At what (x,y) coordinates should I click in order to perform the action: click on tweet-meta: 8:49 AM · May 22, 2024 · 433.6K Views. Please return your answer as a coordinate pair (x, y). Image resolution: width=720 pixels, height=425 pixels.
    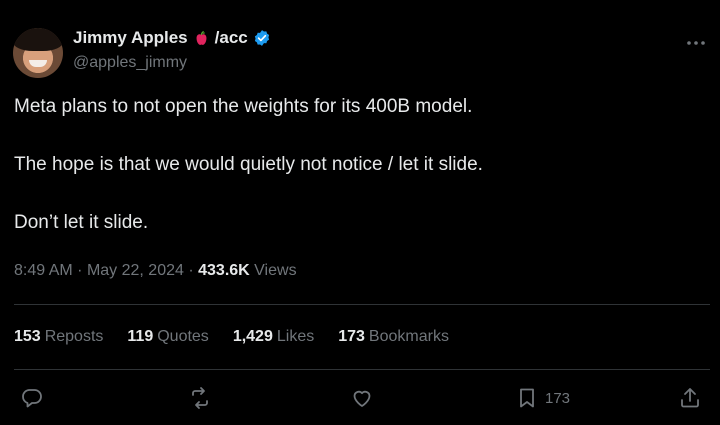
    Looking at the image, I should click on (155, 271).